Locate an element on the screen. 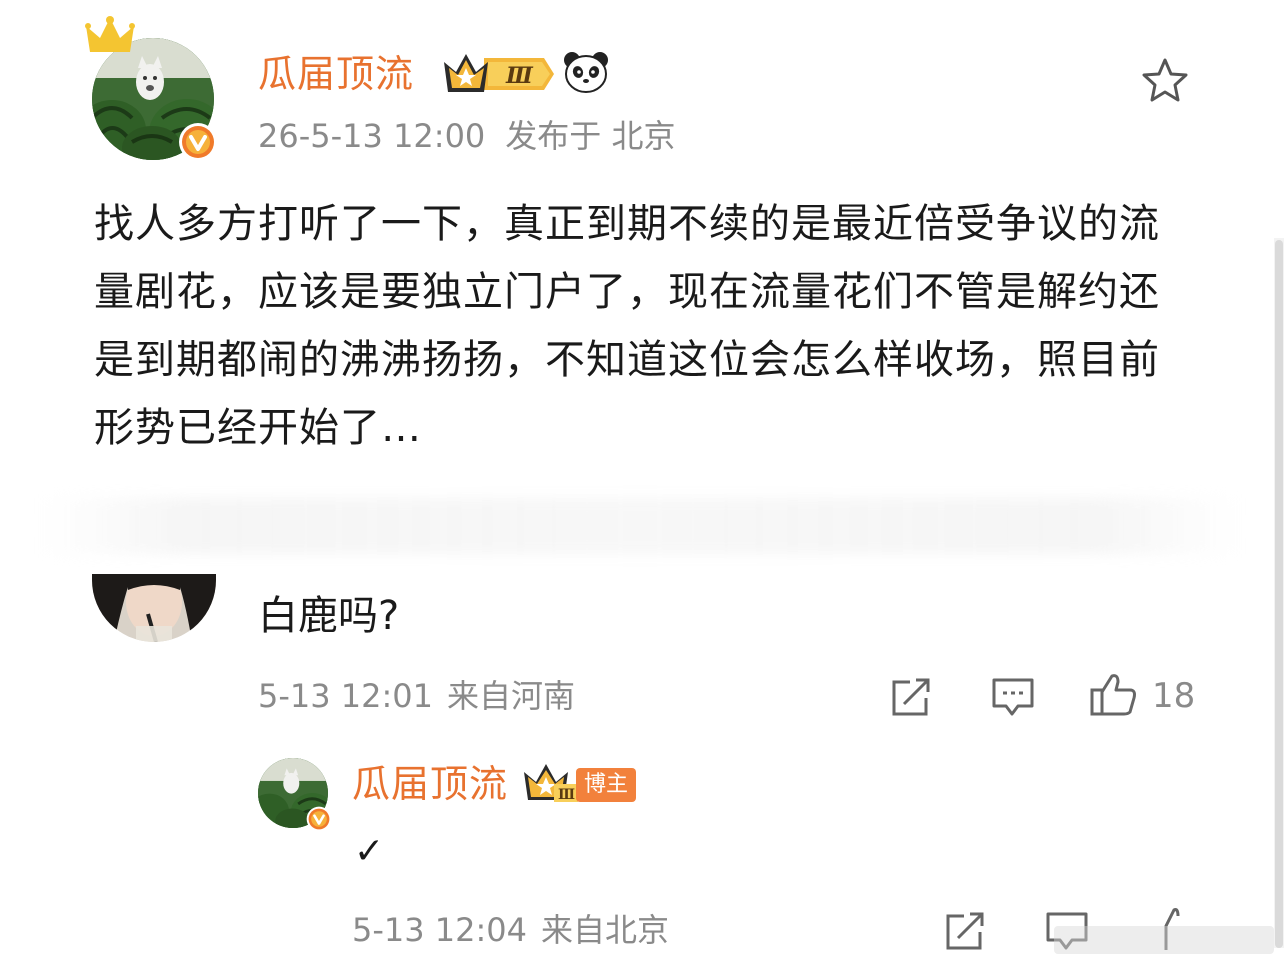 This screenshot has width=1284, height=973. reply-meta: 5-13 12:04 来自北京 is located at coordinates (517, 930).